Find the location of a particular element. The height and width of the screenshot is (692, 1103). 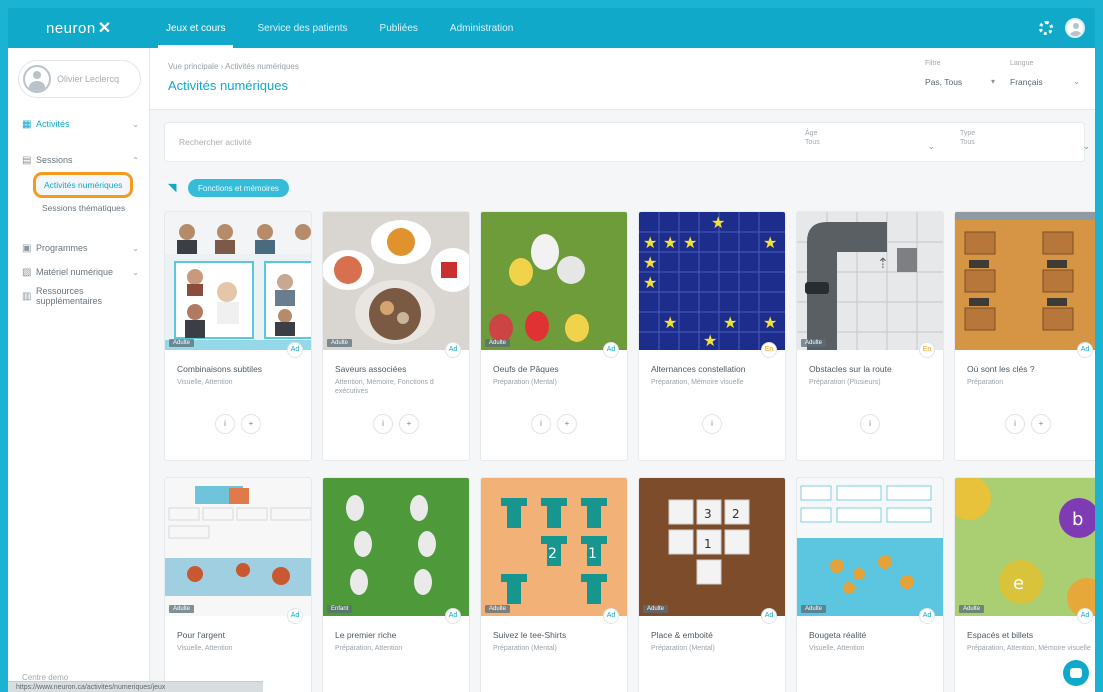

sidebar-item-label: Sessions is located at coordinates (54, 160).